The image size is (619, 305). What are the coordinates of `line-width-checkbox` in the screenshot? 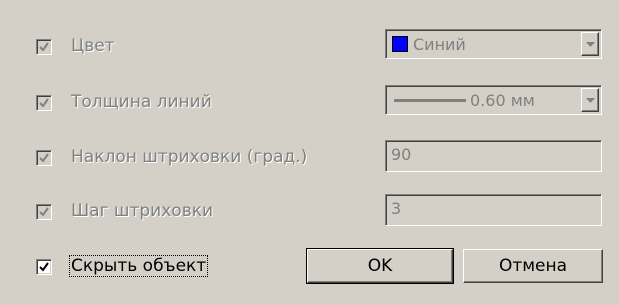 It's located at (44, 103).